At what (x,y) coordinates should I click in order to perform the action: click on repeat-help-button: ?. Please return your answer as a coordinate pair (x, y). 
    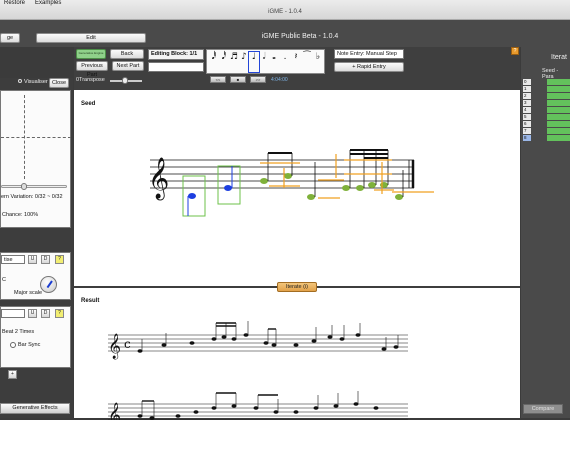
    Looking at the image, I should click on (59, 313).